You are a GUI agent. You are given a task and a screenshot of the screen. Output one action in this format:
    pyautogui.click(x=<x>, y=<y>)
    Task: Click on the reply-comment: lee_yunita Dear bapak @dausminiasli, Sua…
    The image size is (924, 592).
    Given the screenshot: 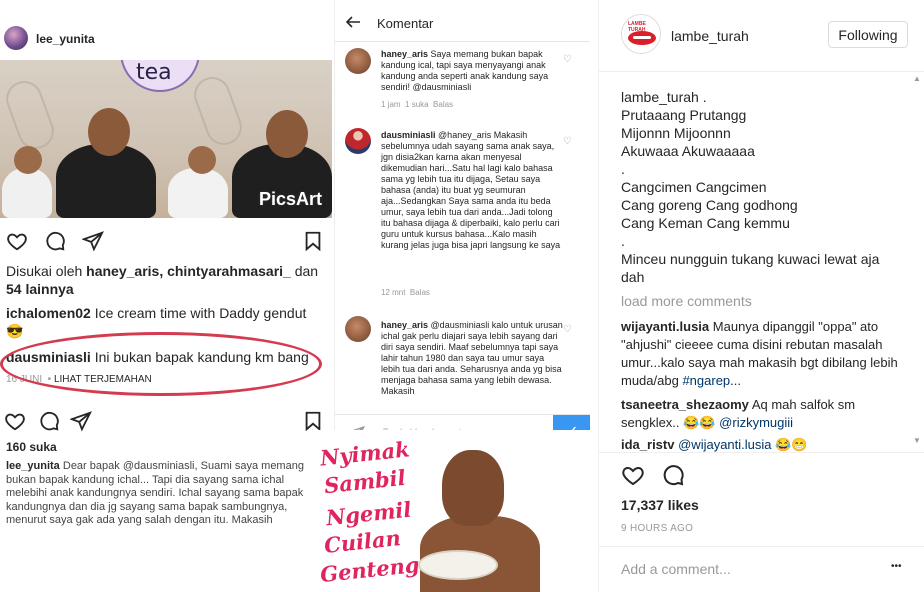 What is the action you would take?
    pyautogui.click(x=166, y=494)
    